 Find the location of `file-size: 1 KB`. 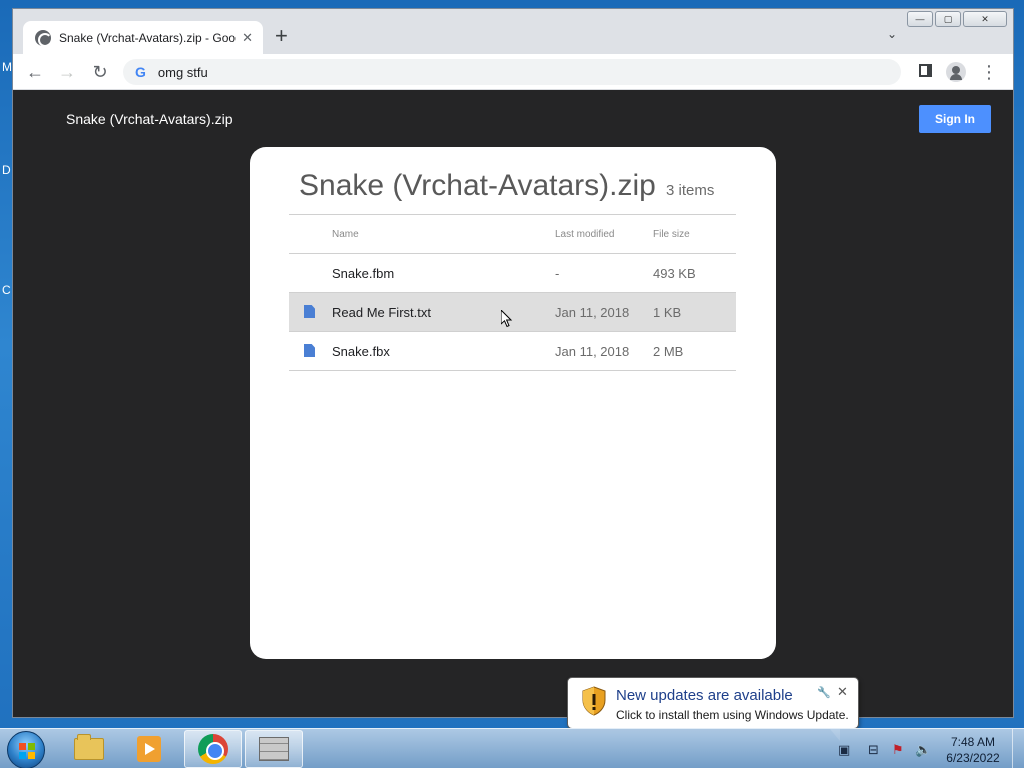

file-size: 1 KB is located at coordinates (667, 312).